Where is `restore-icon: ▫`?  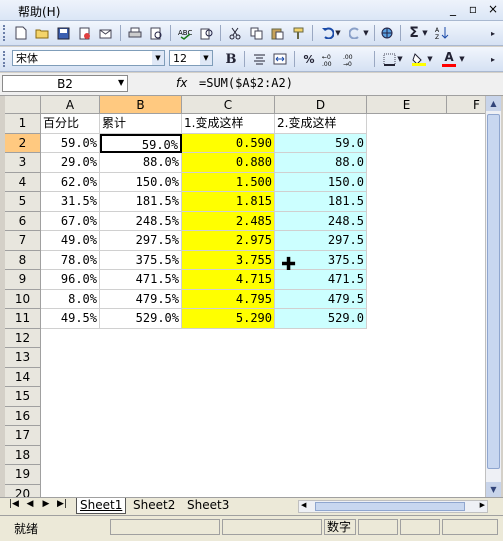
restore-icon: ▫ is located at coordinates (473, 9).